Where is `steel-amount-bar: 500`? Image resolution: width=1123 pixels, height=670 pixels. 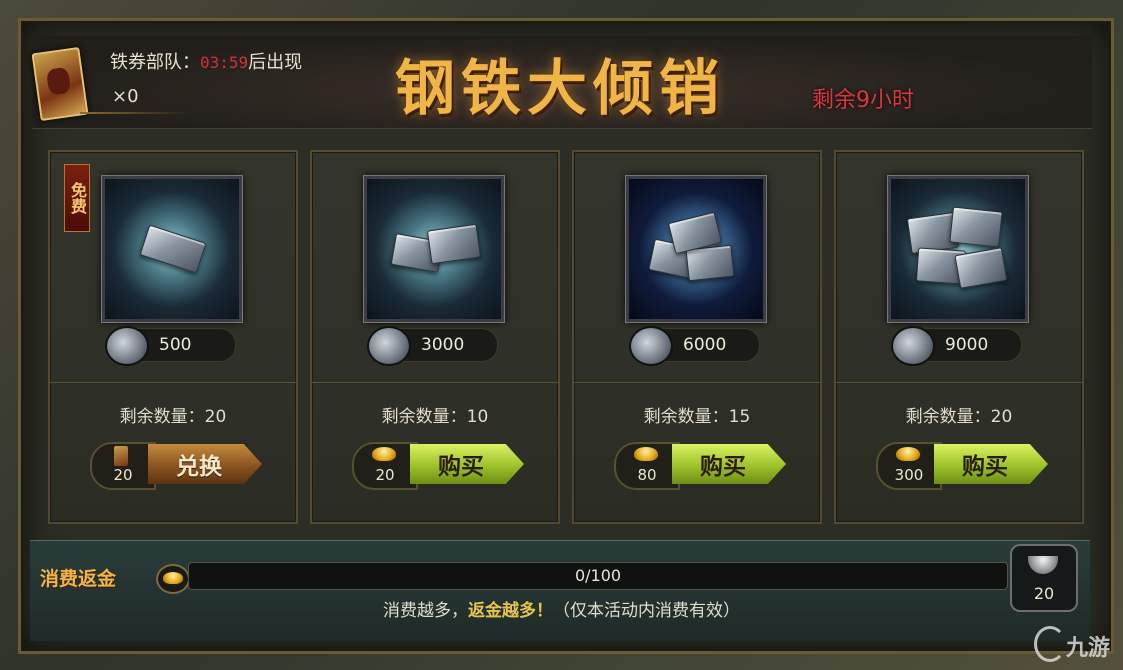 steel-amount-bar: 500 is located at coordinates (170, 346).